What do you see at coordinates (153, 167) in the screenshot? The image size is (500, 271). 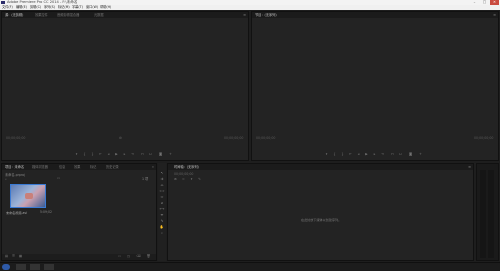 I see `panel-menu-icon: »` at bounding box center [153, 167].